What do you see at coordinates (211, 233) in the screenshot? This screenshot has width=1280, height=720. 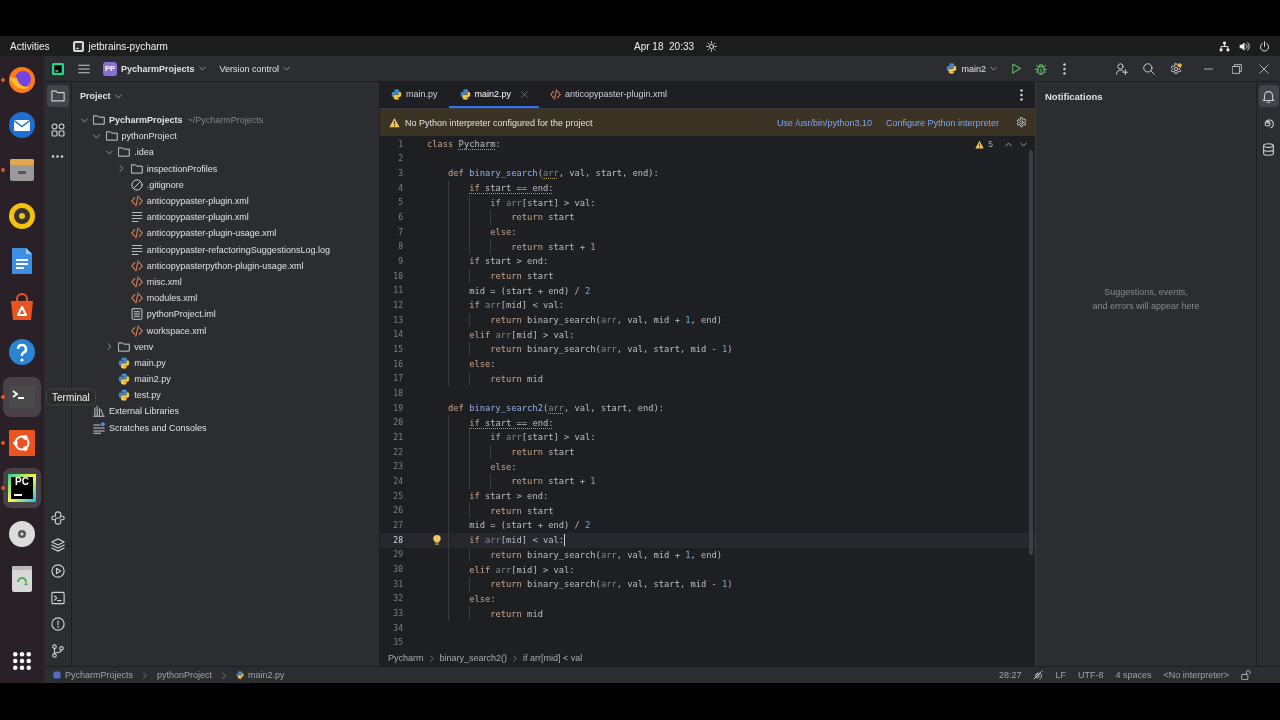 I see `tree-item: anticopypaster-plugin-usage.xml` at bounding box center [211, 233].